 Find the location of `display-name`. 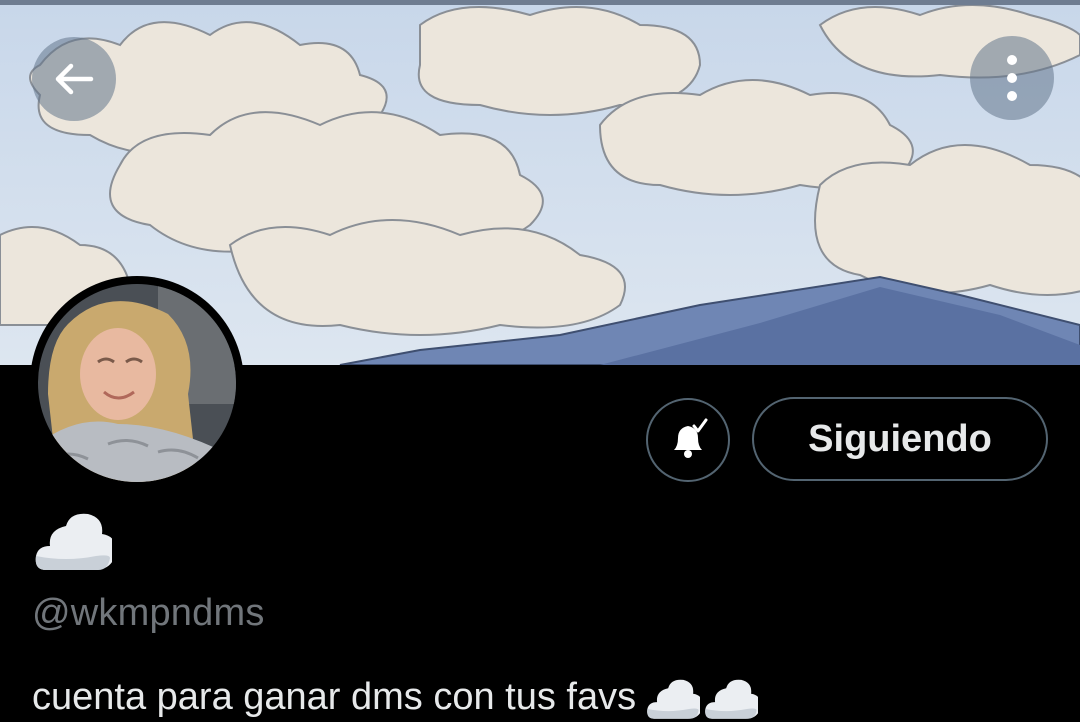

display-name is located at coordinates (75, 544).